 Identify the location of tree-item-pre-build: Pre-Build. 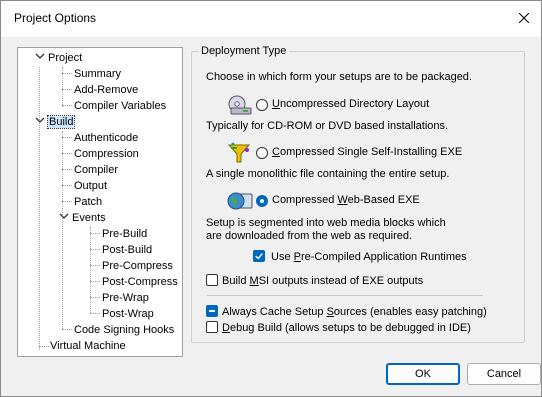
(124, 234).